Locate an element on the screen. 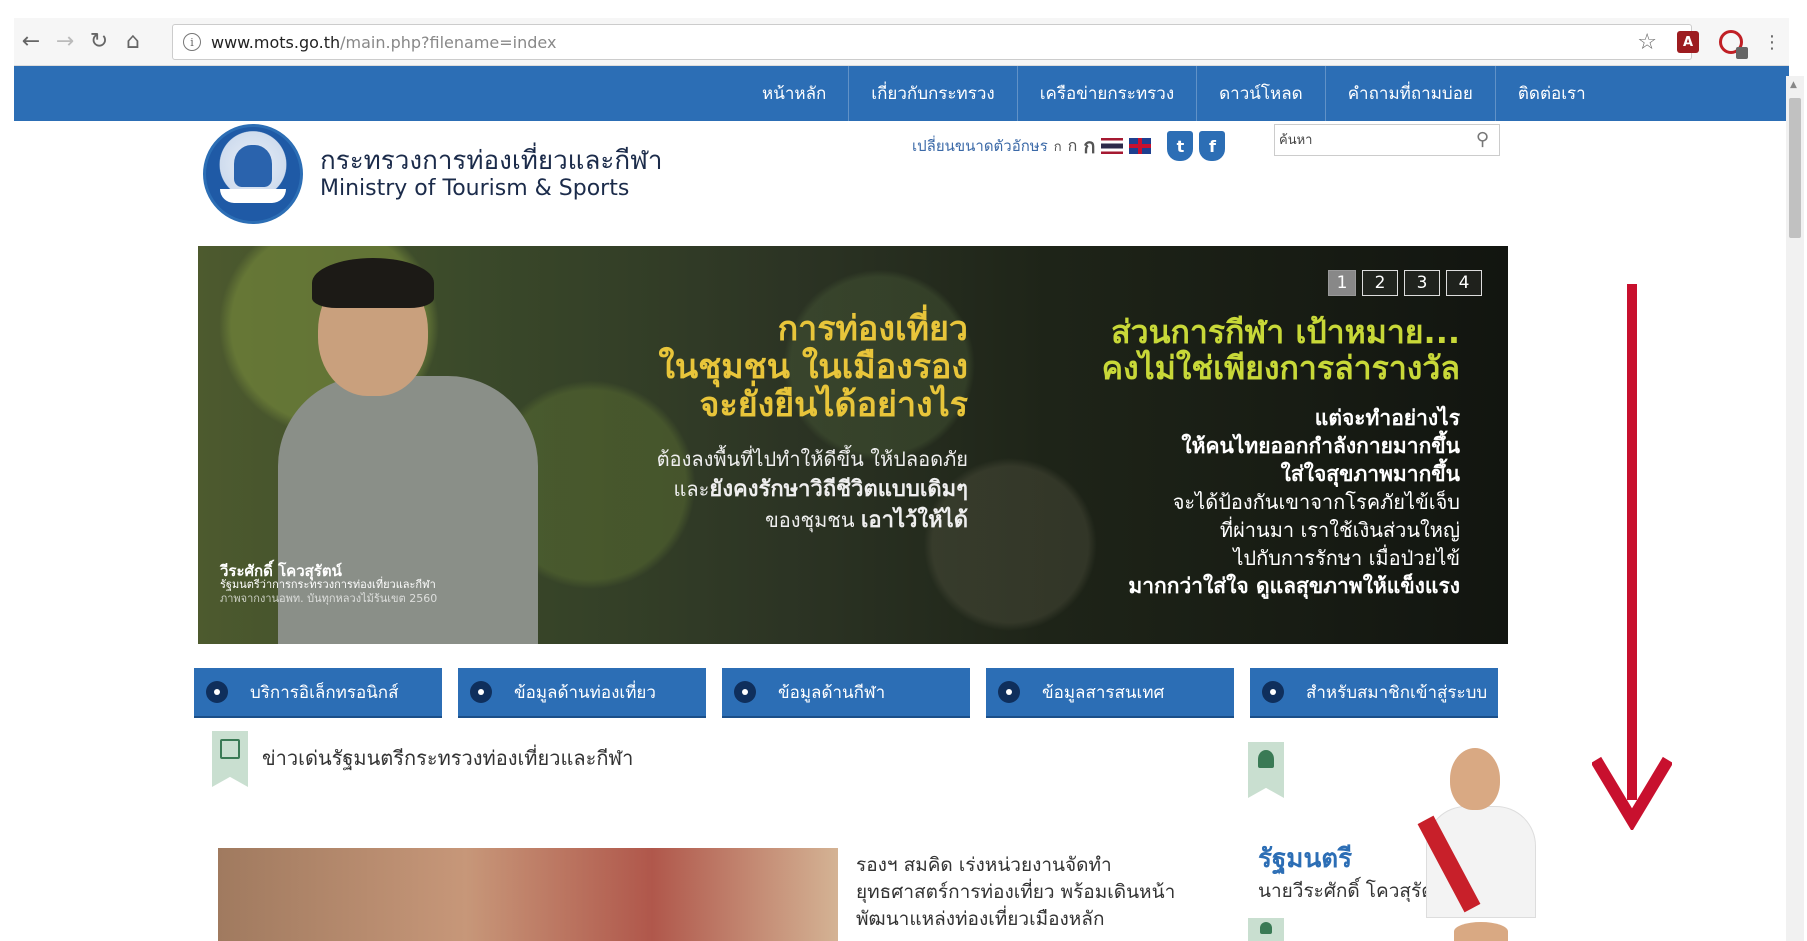  banner-left-line-3: จะยั่งยืนได้อย่างไร is located at coordinates (833, 405).